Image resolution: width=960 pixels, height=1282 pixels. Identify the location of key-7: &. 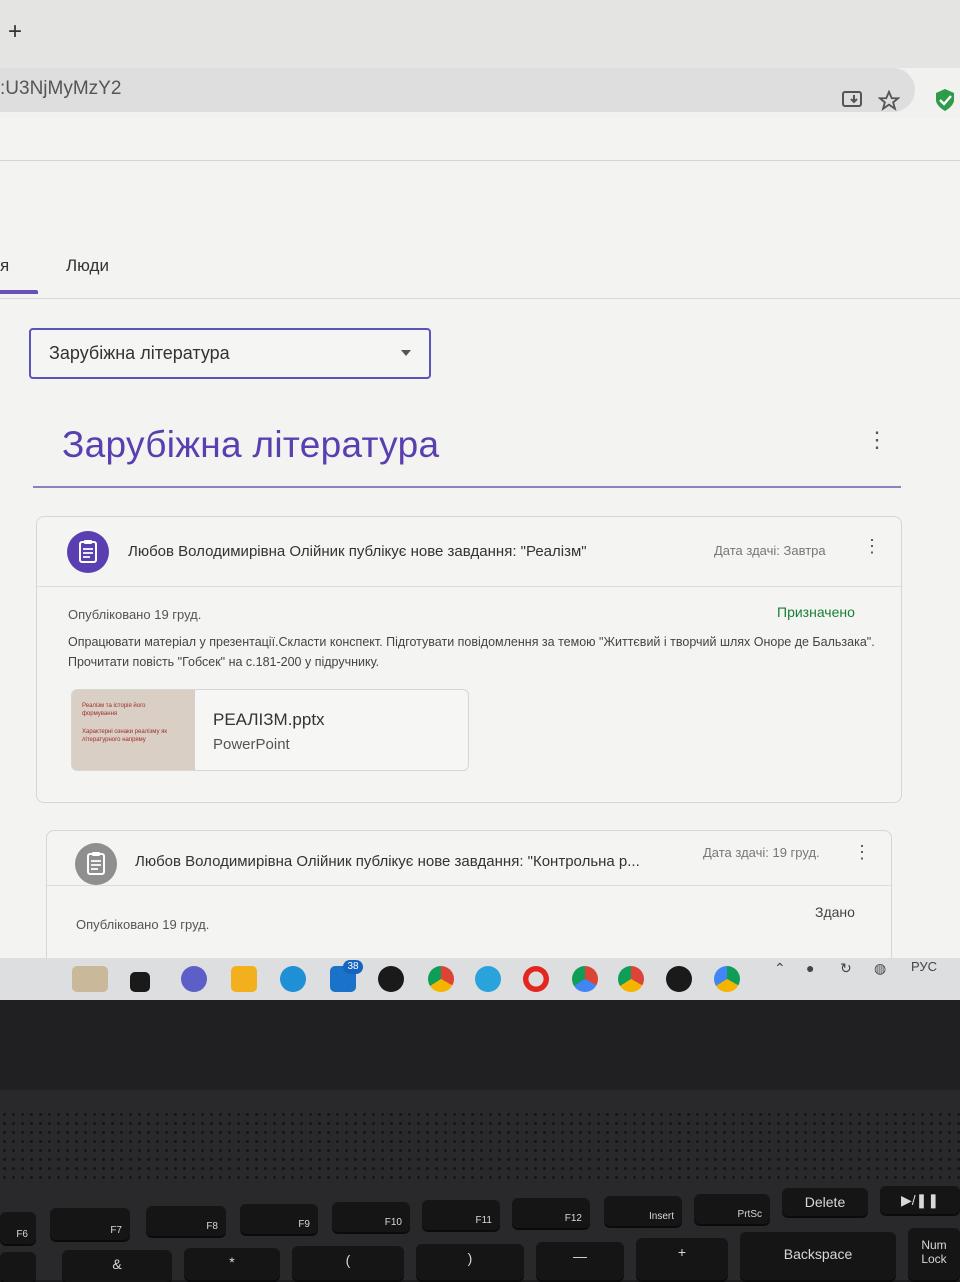
(117, 1266).